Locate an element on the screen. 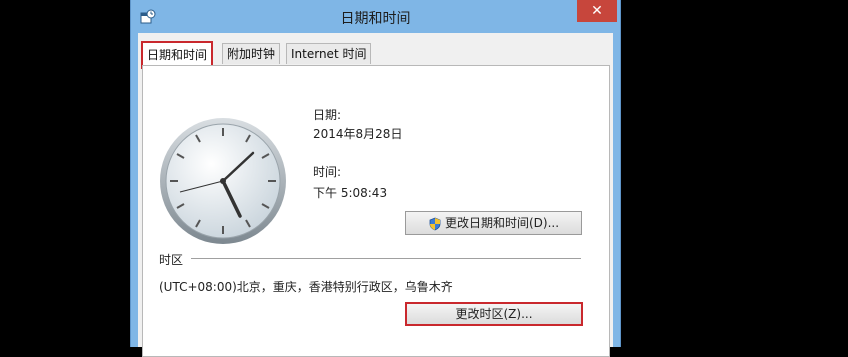  close-button: ✕ is located at coordinates (597, 11).